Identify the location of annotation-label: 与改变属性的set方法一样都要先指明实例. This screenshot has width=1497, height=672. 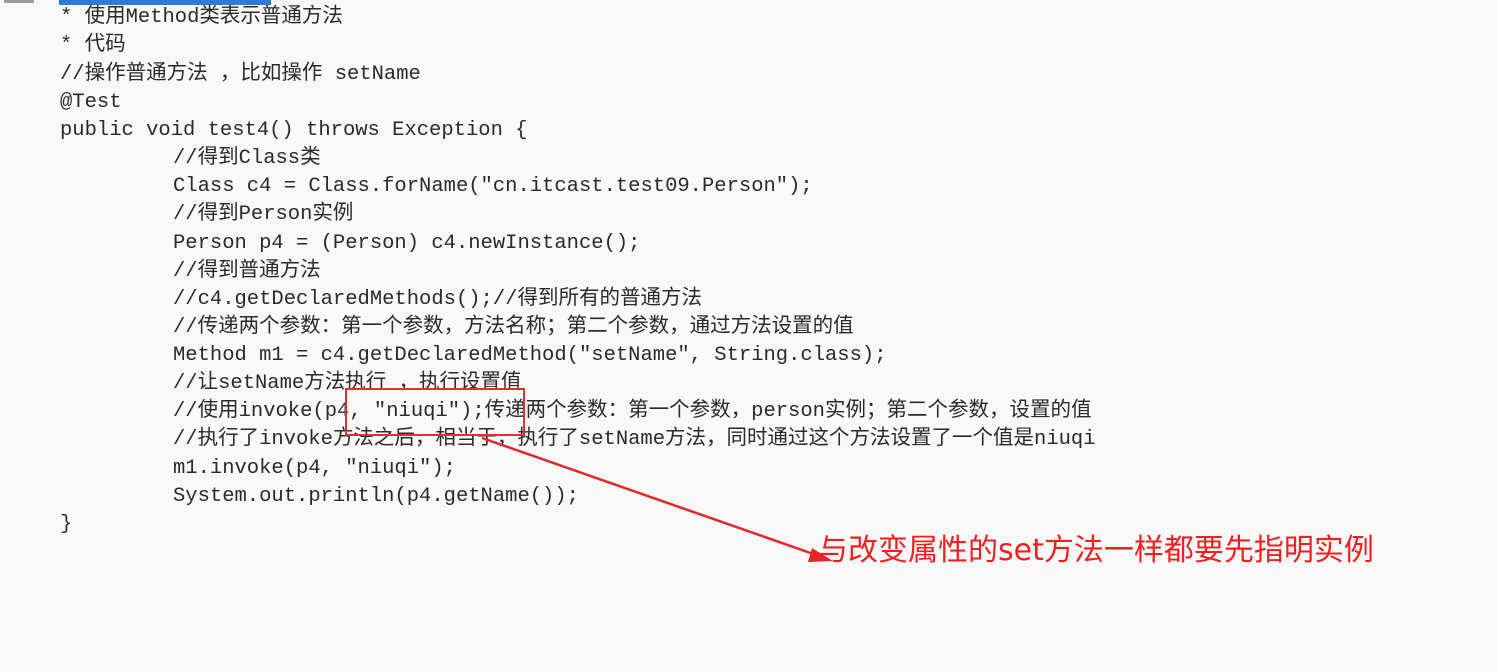
(1096, 550).